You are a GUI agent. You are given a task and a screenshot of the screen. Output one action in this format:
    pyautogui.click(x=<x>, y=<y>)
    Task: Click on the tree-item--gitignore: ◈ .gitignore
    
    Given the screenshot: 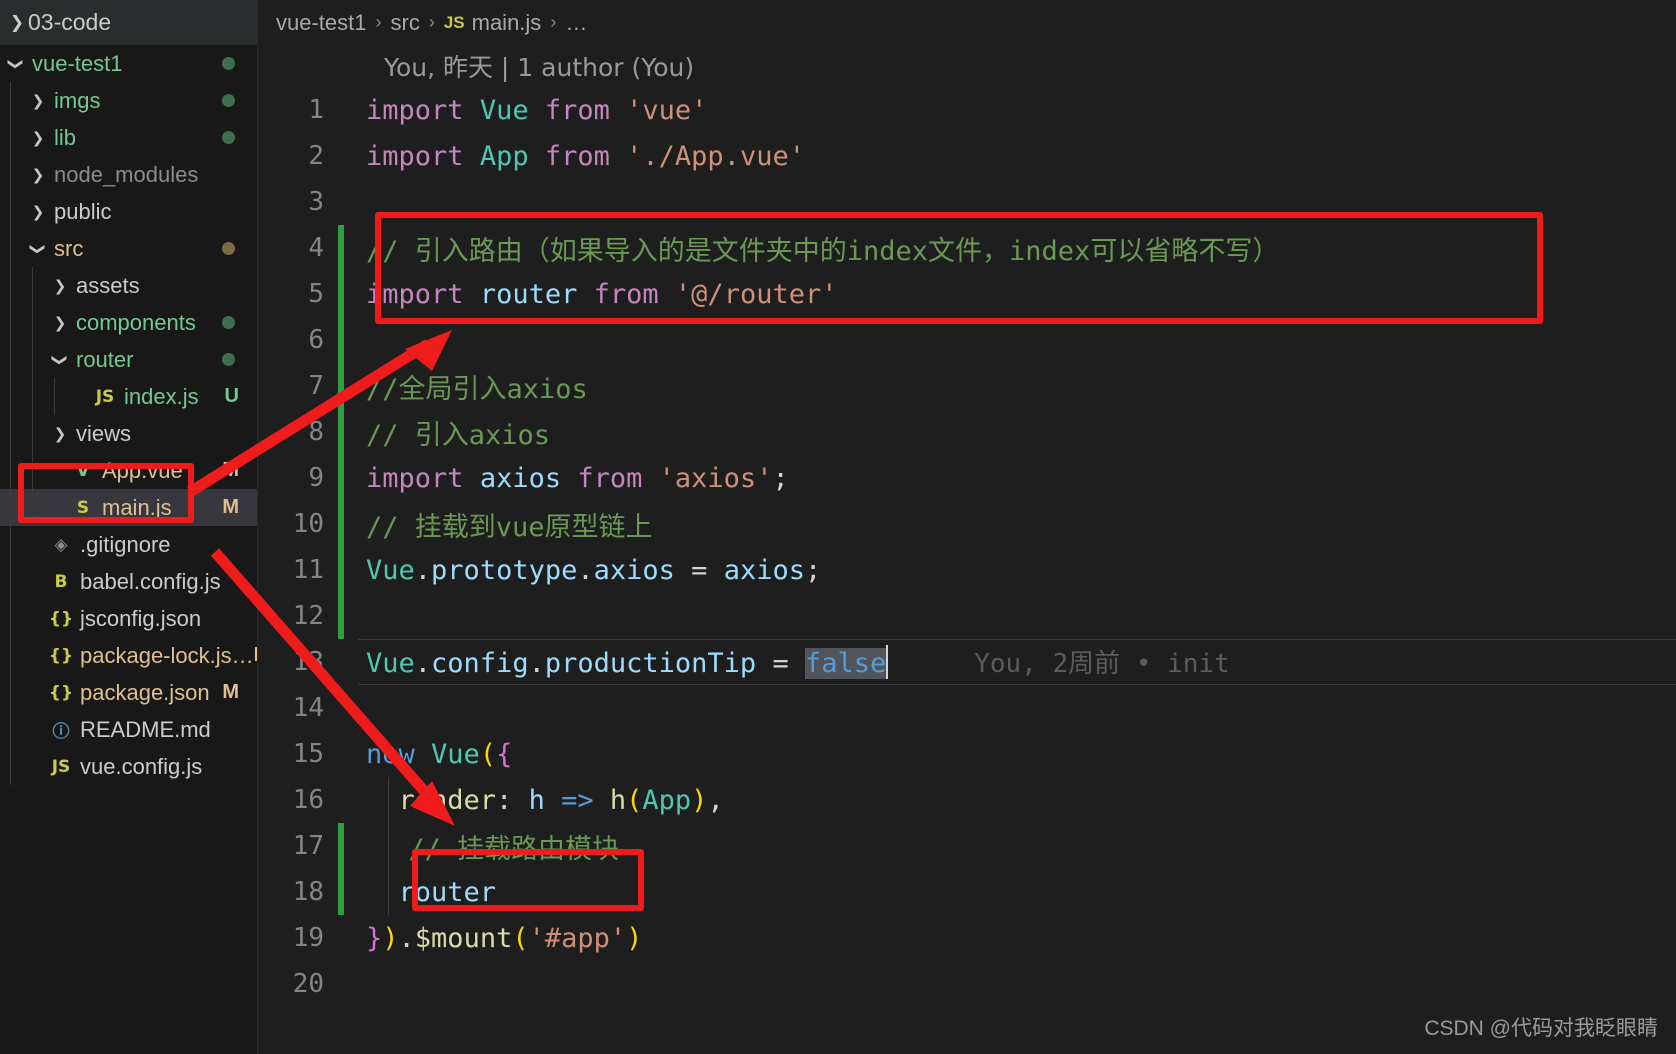 What is the action you would take?
    pyautogui.click(x=128, y=544)
    